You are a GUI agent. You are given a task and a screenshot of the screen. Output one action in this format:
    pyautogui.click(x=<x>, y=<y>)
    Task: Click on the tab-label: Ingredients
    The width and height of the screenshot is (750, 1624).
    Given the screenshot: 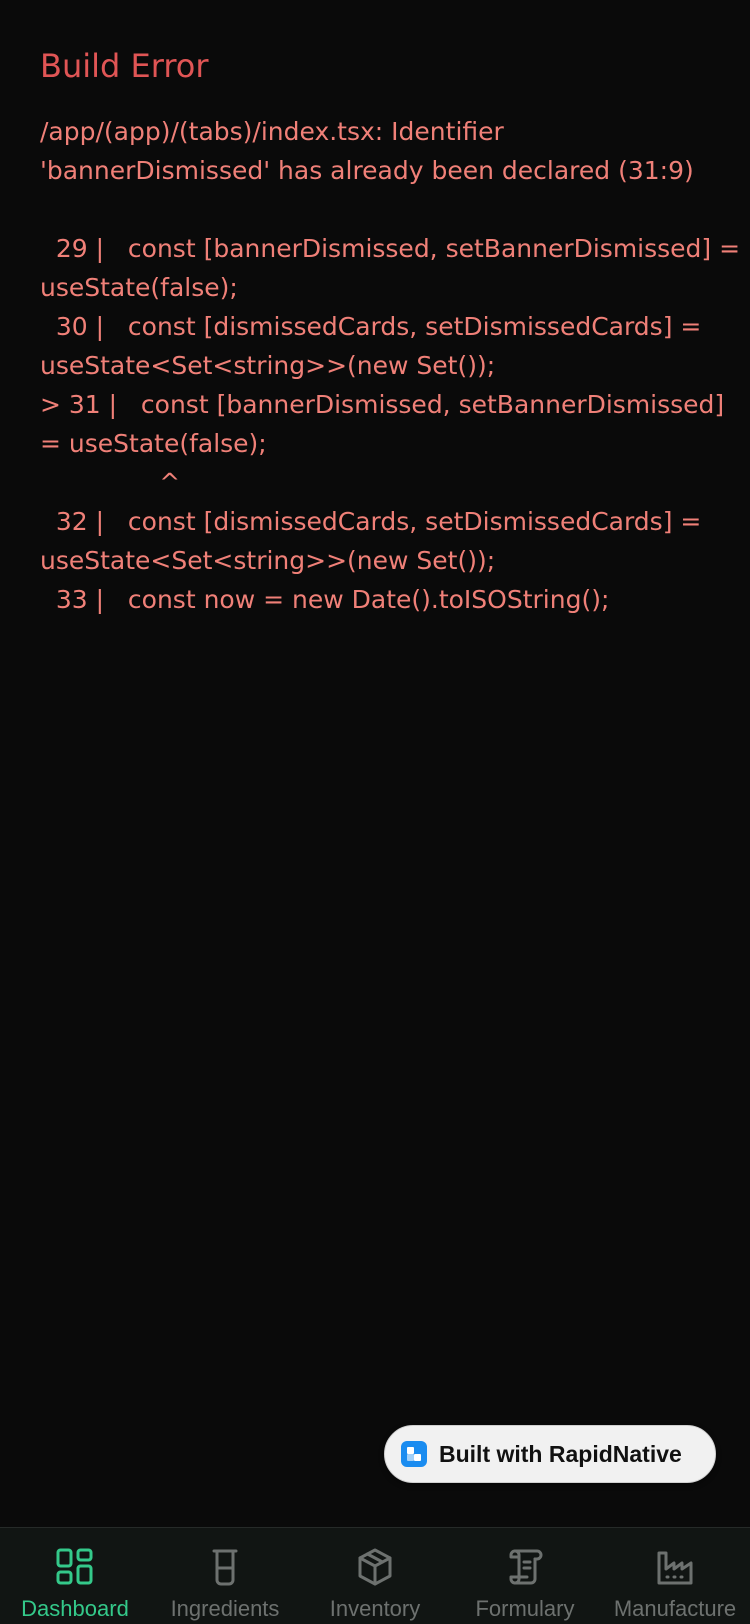 What is the action you would take?
    pyautogui.click(x=225, y=1608)
    